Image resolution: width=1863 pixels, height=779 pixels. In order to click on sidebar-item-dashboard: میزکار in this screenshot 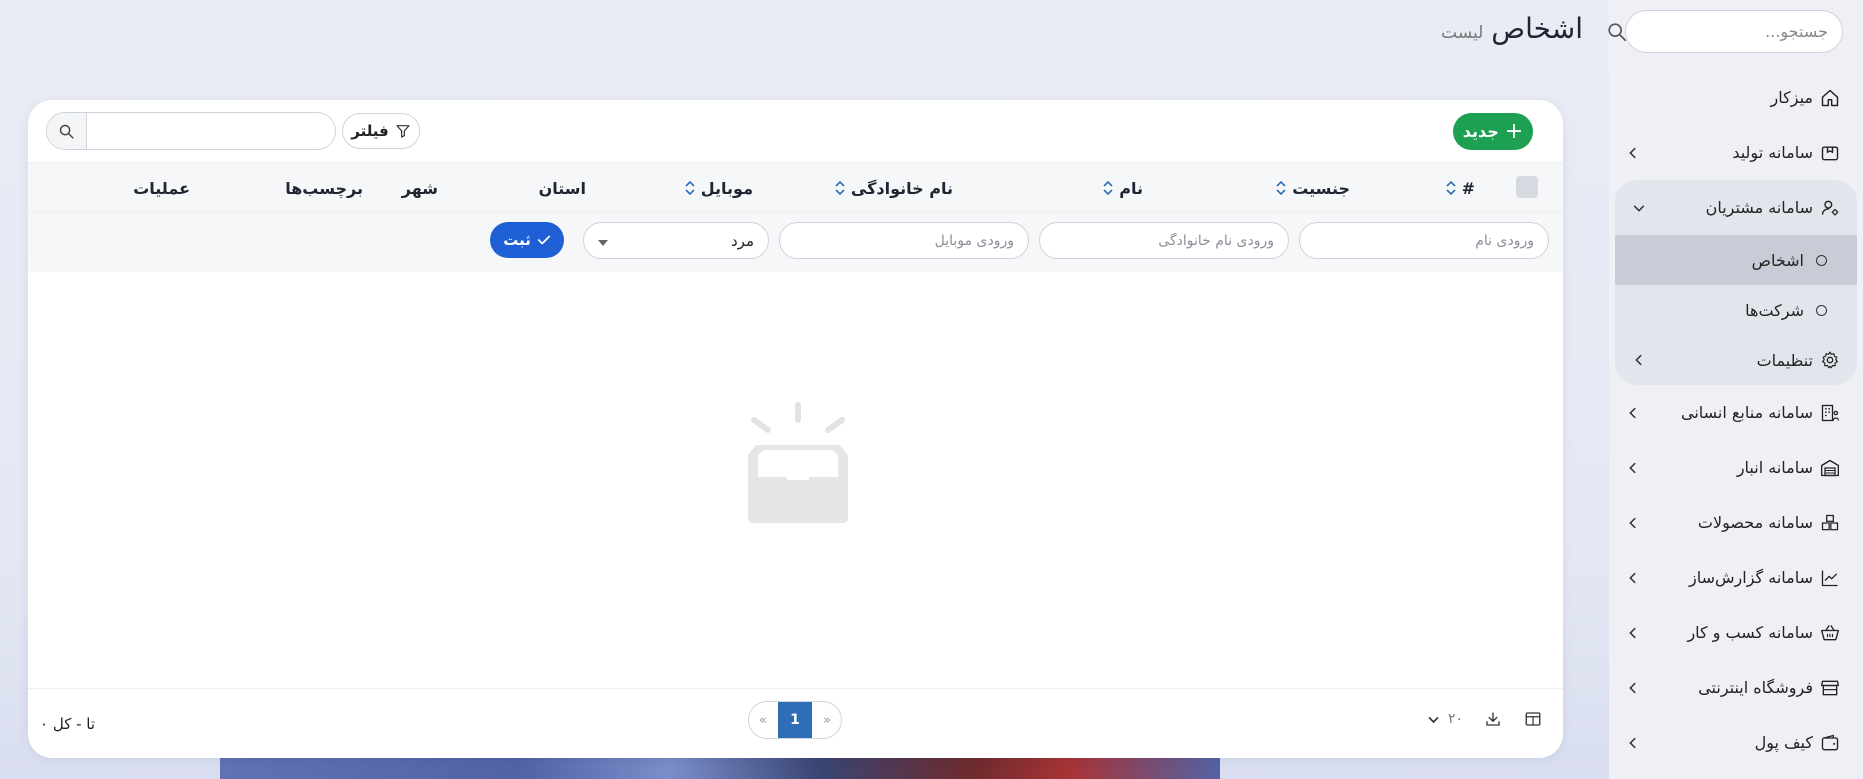, I will do `click(1736, 97)`.